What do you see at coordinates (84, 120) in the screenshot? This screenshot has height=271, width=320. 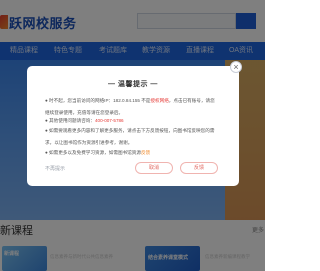 I see `notice-line-phone: ● 其他使用问题请咨询：400-007-5786` at bounding box center [84, 120].